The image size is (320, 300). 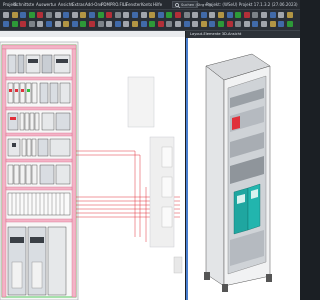 What do you see at coordinates (133, 4) in the screenshot?
I see `menu-fenster: Fenster` at bounding box center [133, 4].